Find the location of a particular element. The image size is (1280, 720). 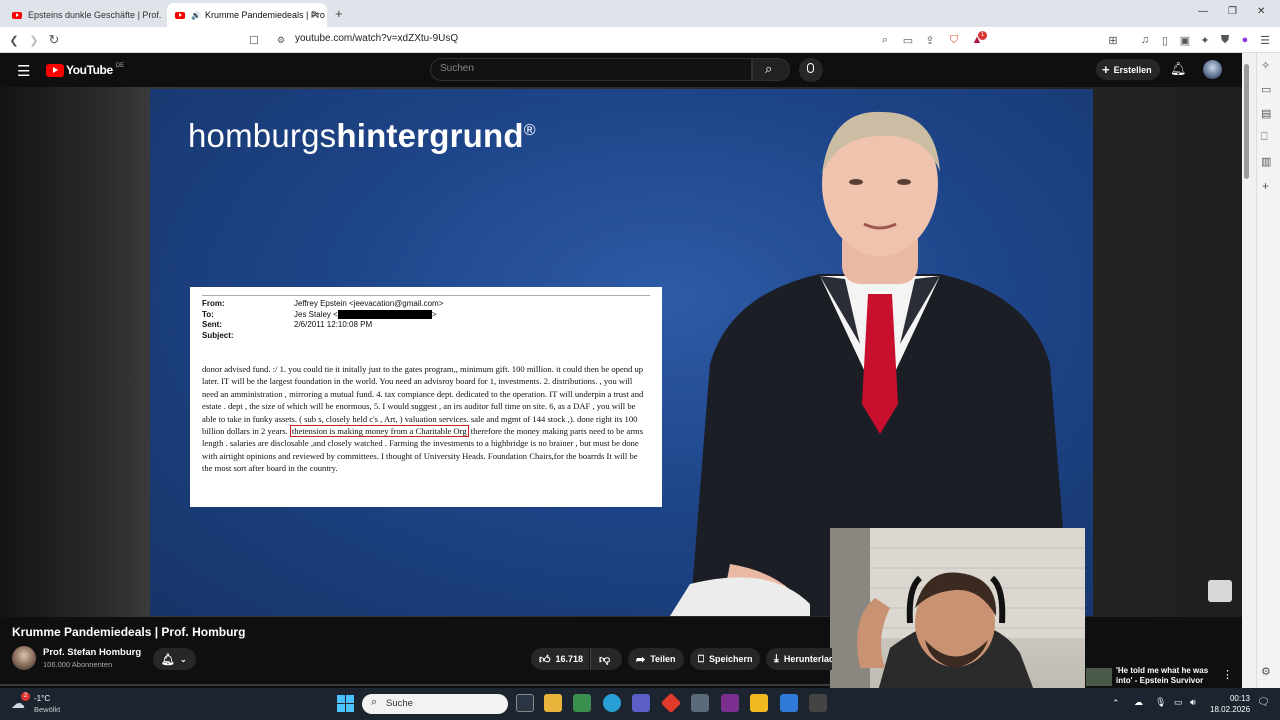

tray-chevron-up-icon: ⌃ is located at coordinates (1116, 703).